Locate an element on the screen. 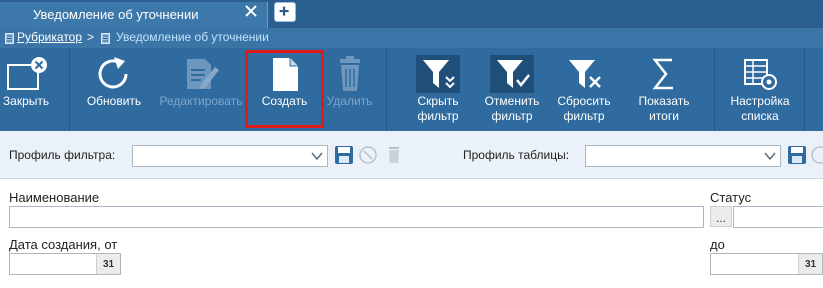 This screenshot has height=288, width=823. table-settings-icon is located at coordinates (760, 74).